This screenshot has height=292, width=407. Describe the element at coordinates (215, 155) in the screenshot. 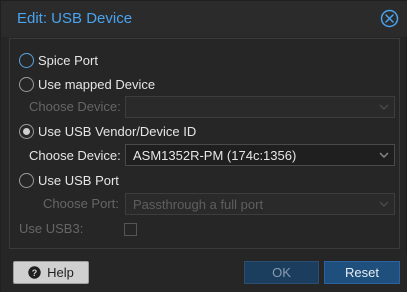

I see `vendor-device-value: ASM1352R-PM (174c:1356)` at that location.